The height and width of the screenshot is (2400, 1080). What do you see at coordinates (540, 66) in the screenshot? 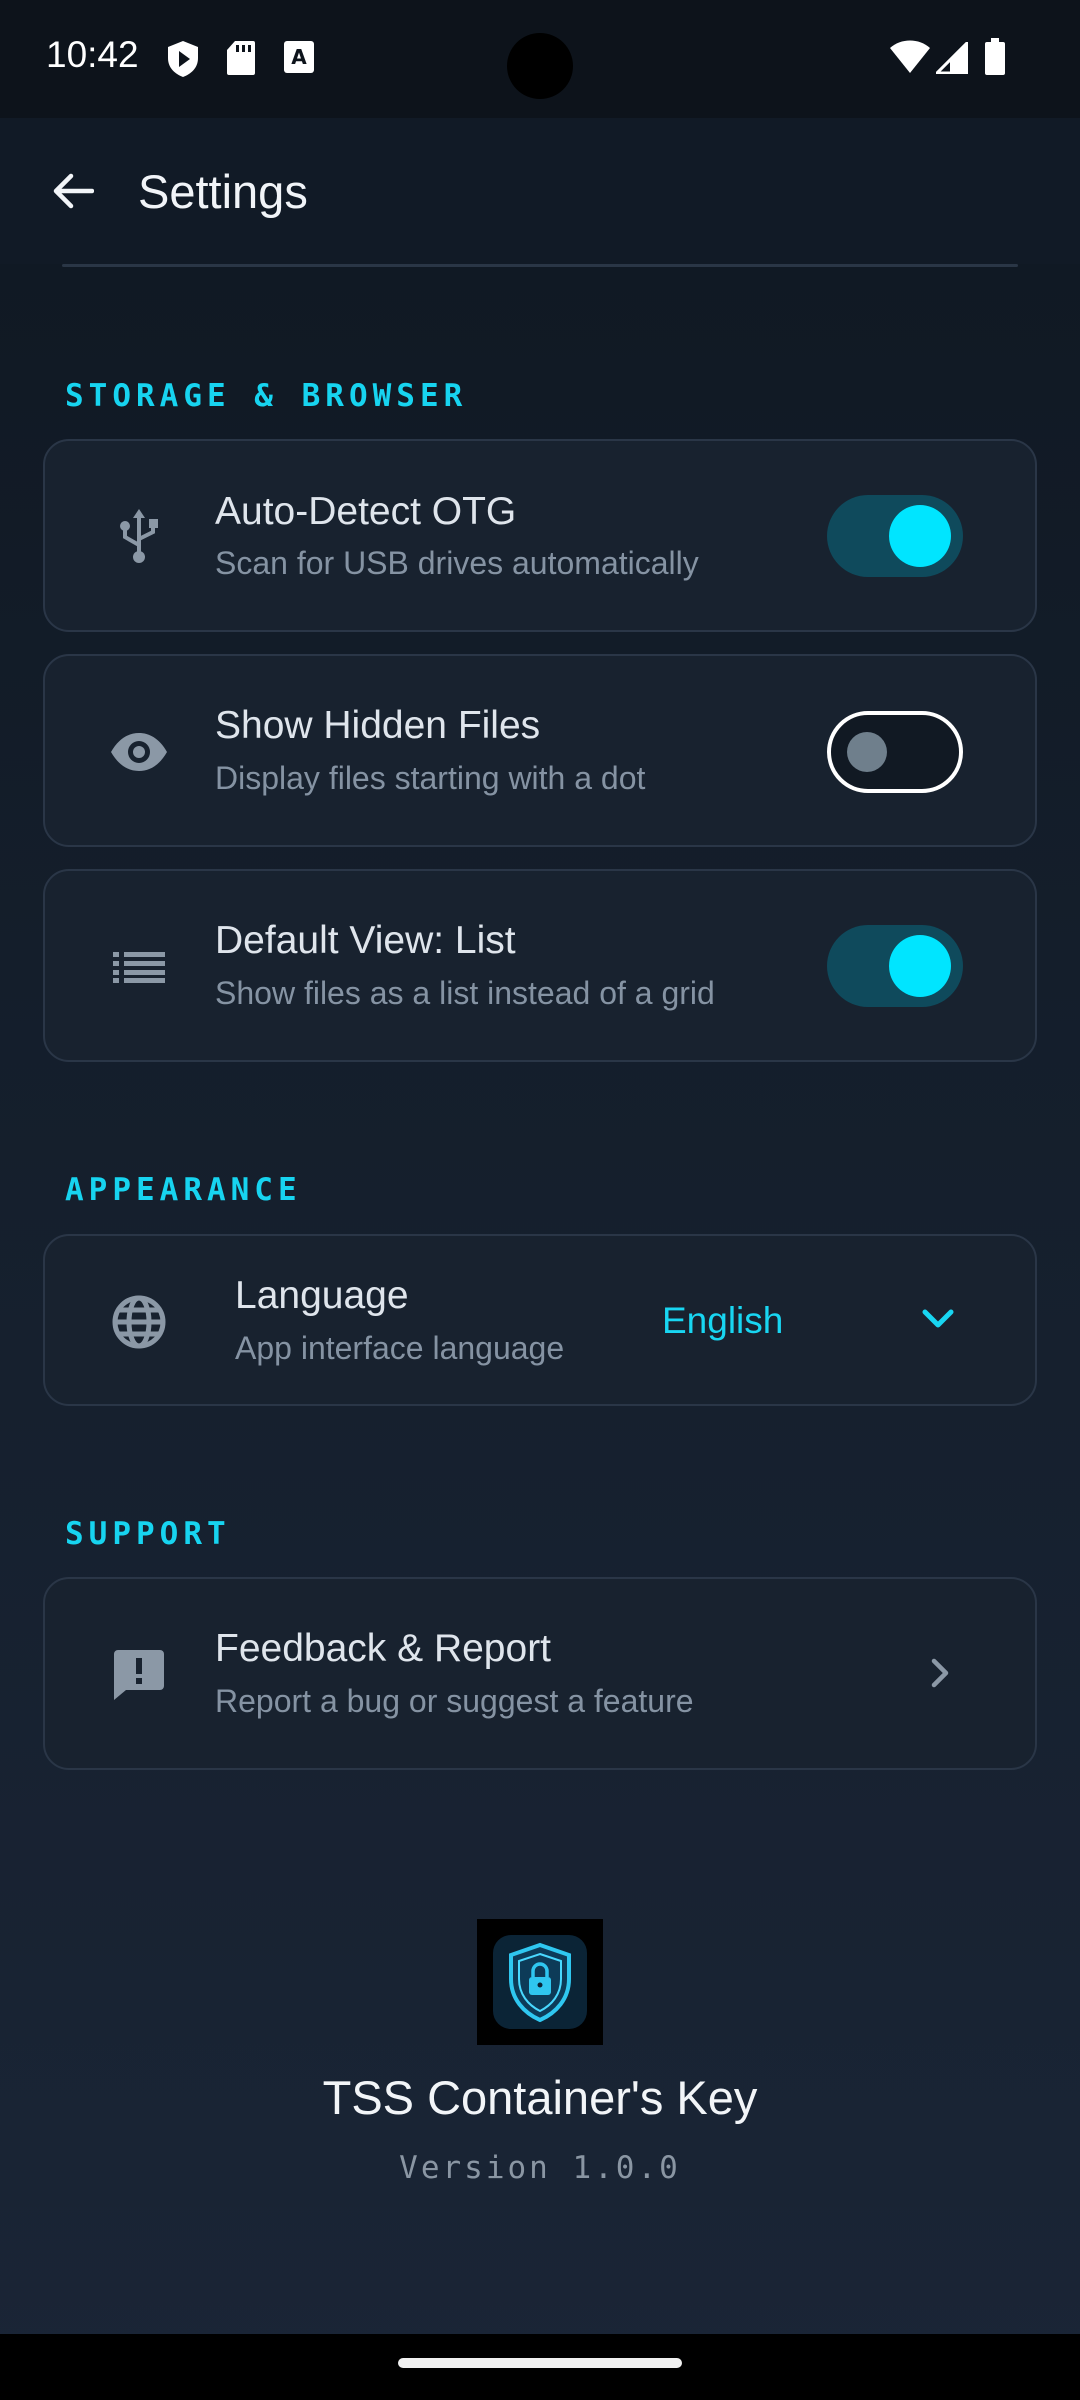
I see `camera-cutout` at bounding box center [540, 66].